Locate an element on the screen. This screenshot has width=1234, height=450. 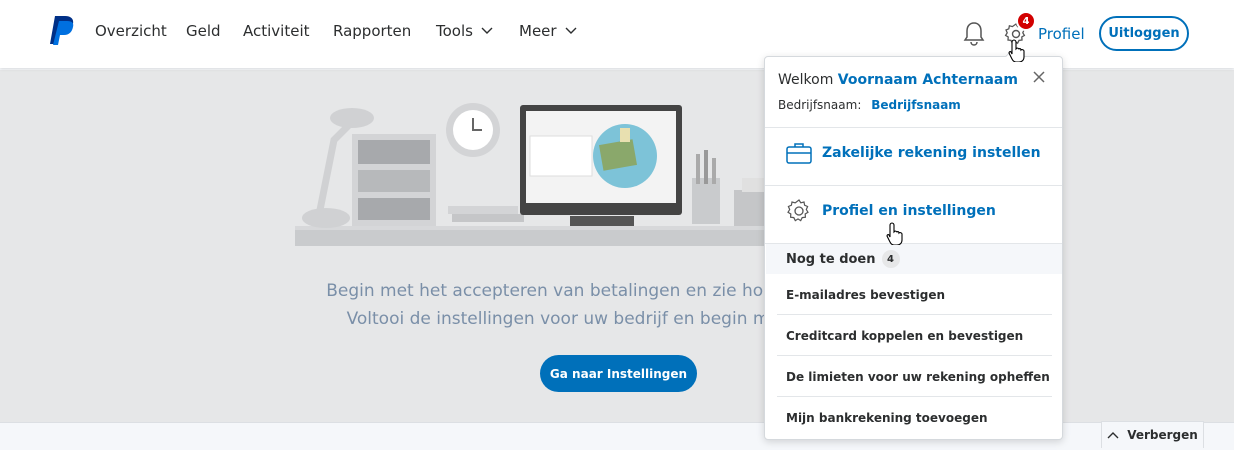
close-icon is located at coordinates (1039, 77).